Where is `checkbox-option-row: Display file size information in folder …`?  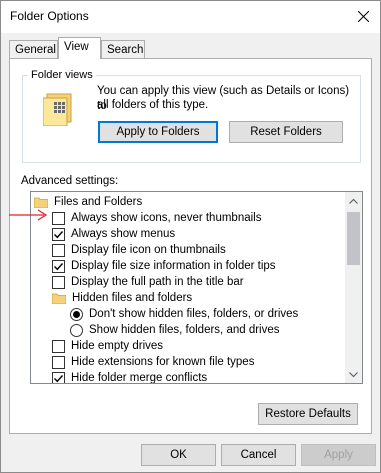
checkbox-option-row: Display file size information in folder … is located at coordinates (164, 266).